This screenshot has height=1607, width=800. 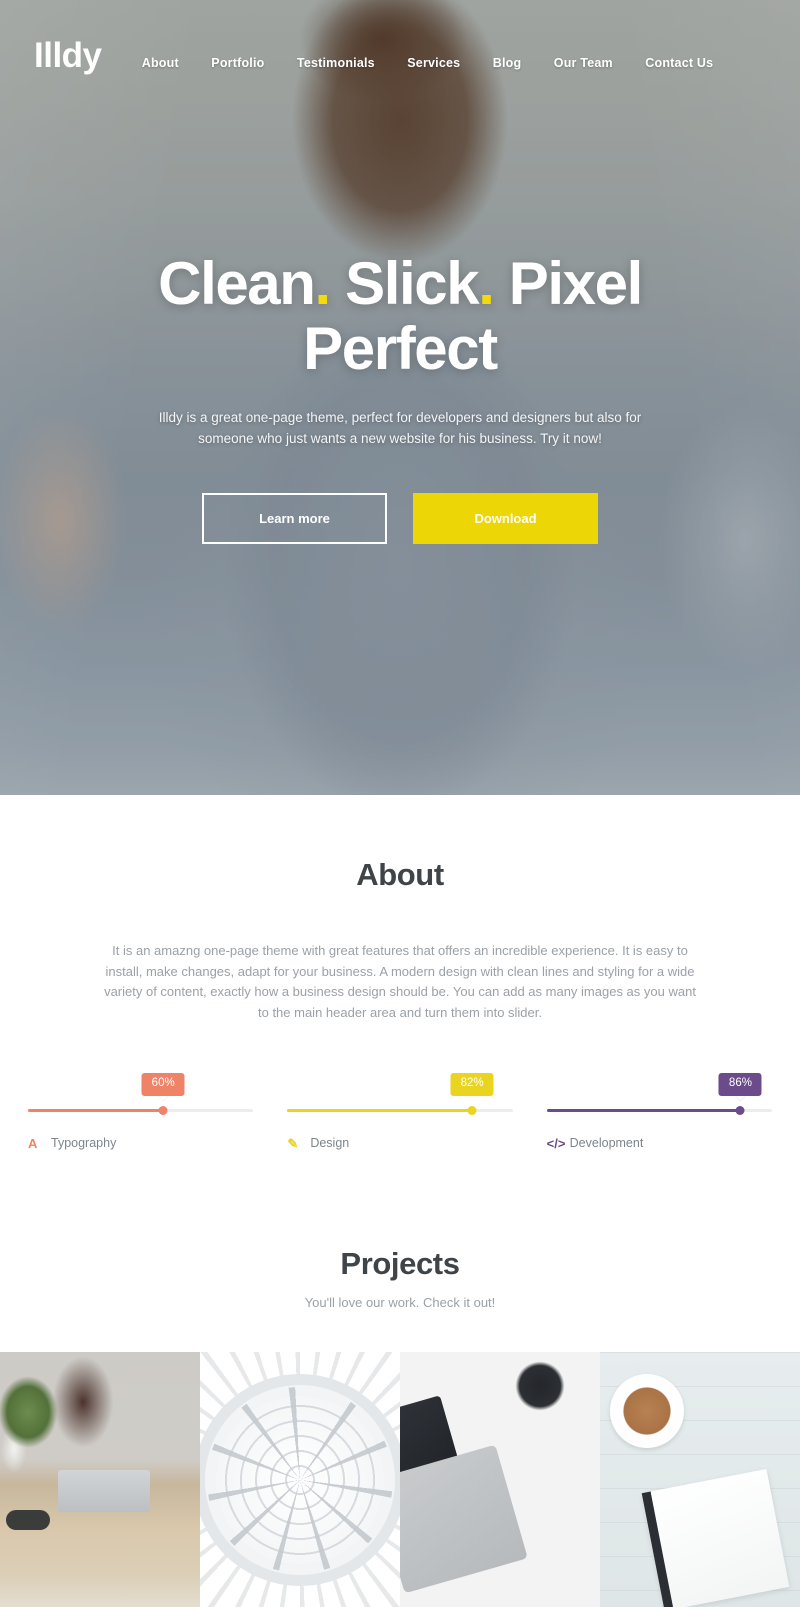 What do you see at coordinates (399, 1143) in the screenshot?
I see `skill-footer: ✎ Design` at bounding box center [399, 1143].